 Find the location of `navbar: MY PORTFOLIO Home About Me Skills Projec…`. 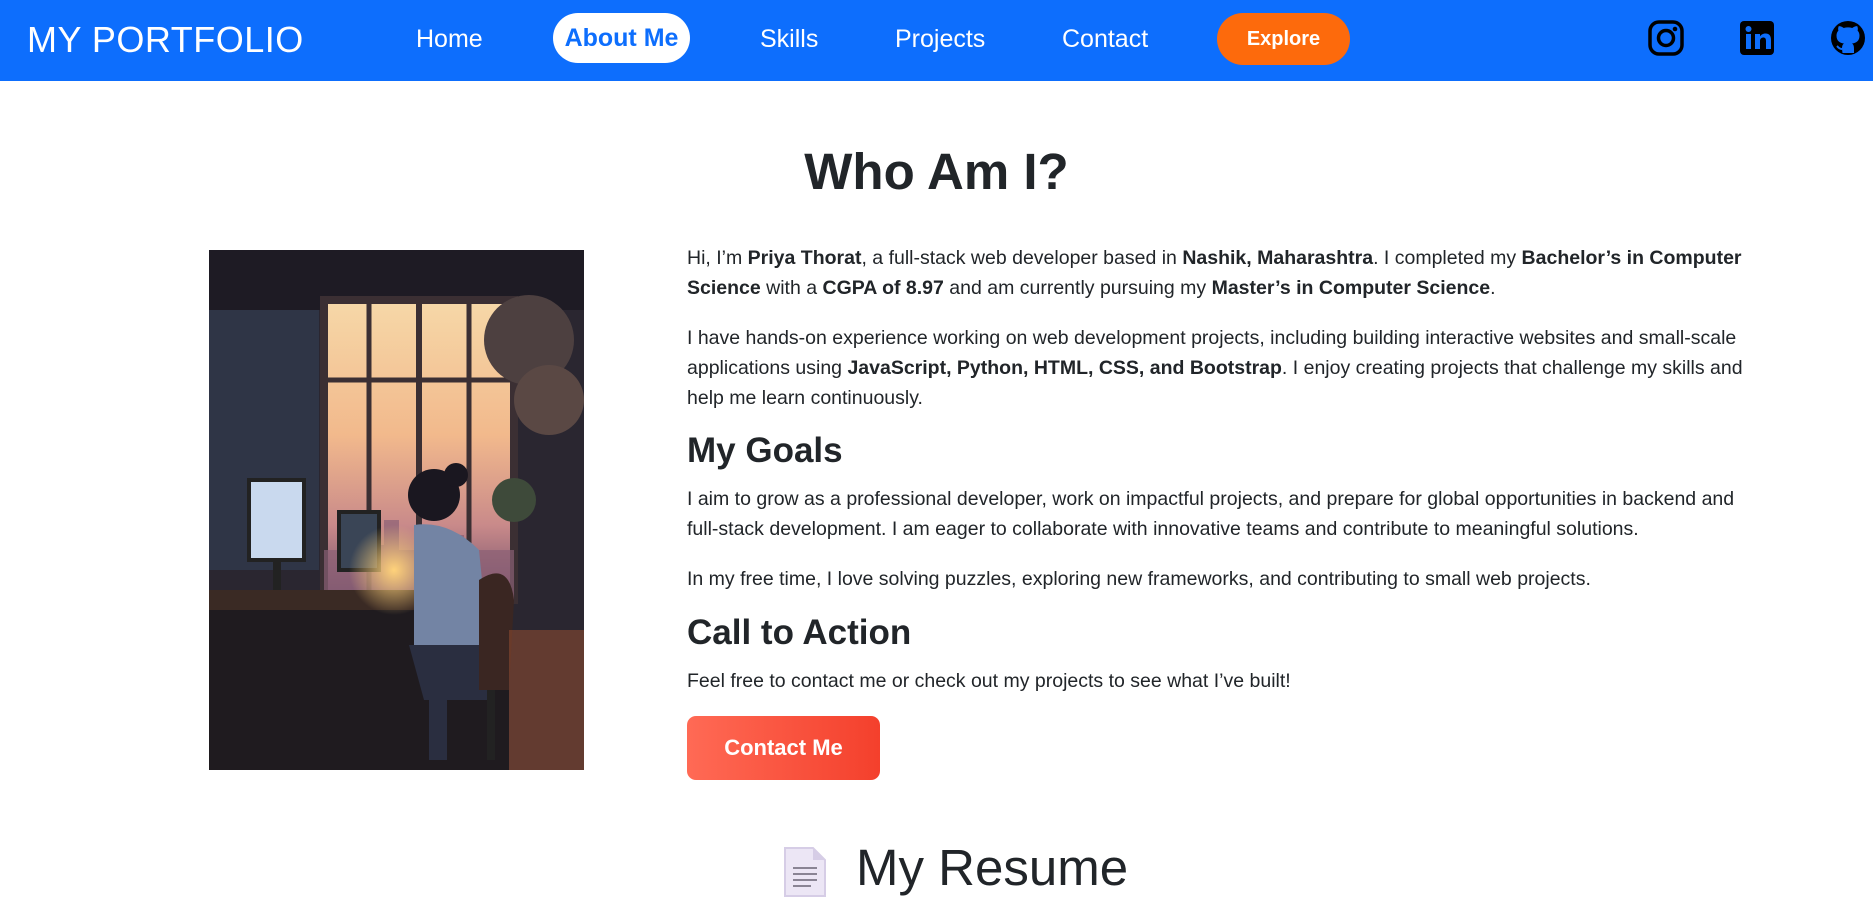

navbar: MY PORTFOLIO Home About Me Skills Projec… is located at coordinates (936, 40).